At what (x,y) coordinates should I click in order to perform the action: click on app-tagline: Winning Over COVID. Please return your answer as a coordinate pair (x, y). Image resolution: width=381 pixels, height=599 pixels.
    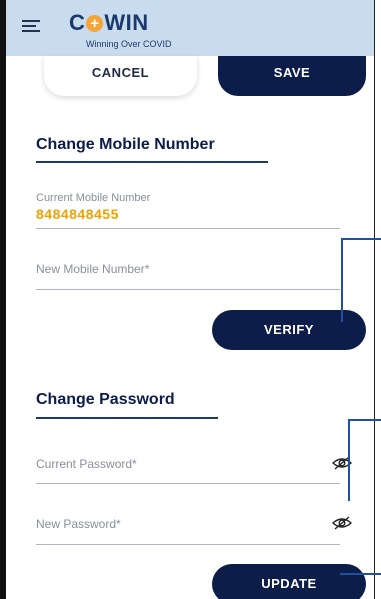
    Looking at the image, I should click on (129, 44).